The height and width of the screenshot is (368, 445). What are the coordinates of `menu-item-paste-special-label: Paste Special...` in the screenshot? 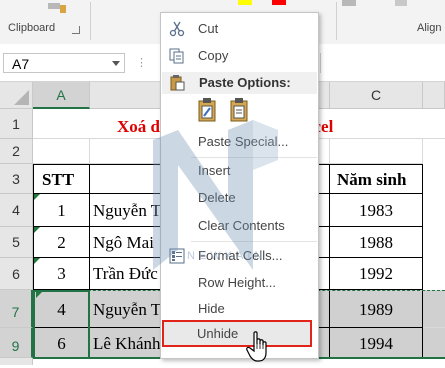 It's located at (243, 141).